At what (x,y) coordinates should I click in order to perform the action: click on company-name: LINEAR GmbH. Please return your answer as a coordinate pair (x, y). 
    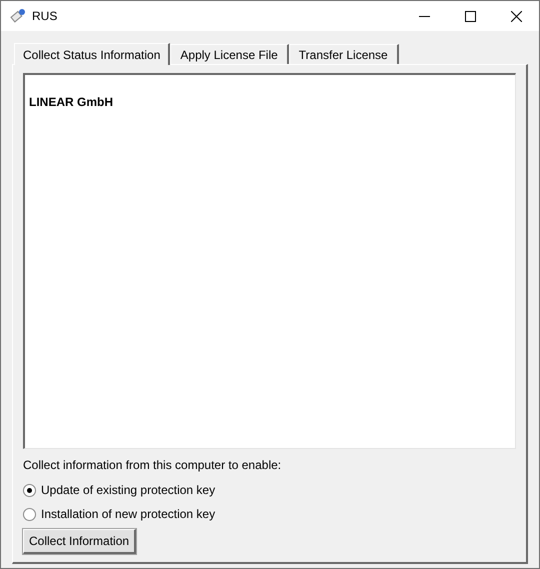
    Looking at the image, I should click on (71, 102).